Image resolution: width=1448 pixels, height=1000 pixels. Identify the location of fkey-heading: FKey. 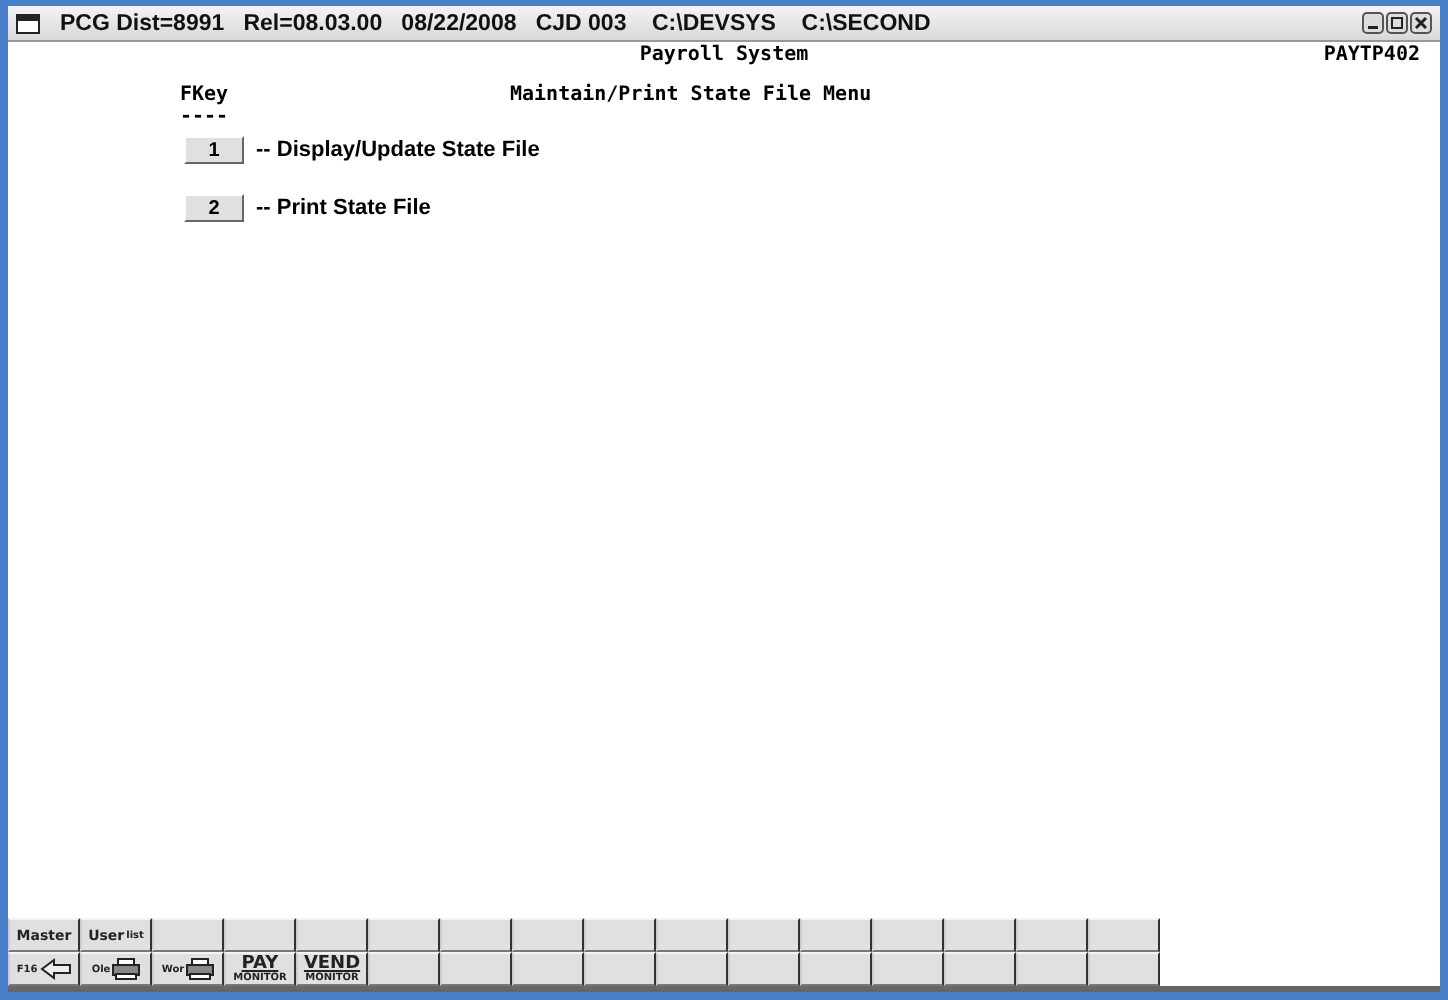
(205, 95).